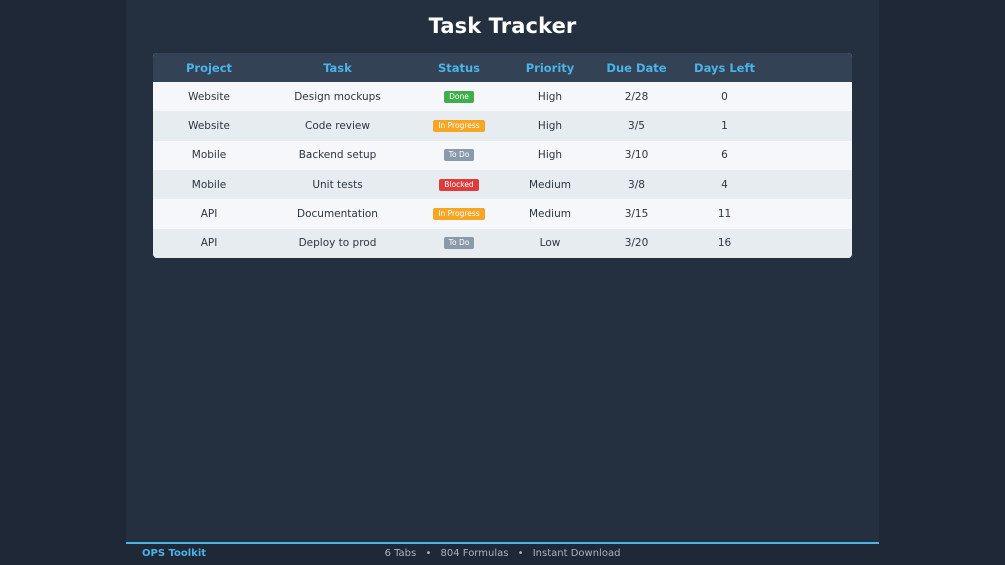  Describe the element at coordinates (636, 243) in the screenshot. I see `cell-due-date: 3/20` at that location.